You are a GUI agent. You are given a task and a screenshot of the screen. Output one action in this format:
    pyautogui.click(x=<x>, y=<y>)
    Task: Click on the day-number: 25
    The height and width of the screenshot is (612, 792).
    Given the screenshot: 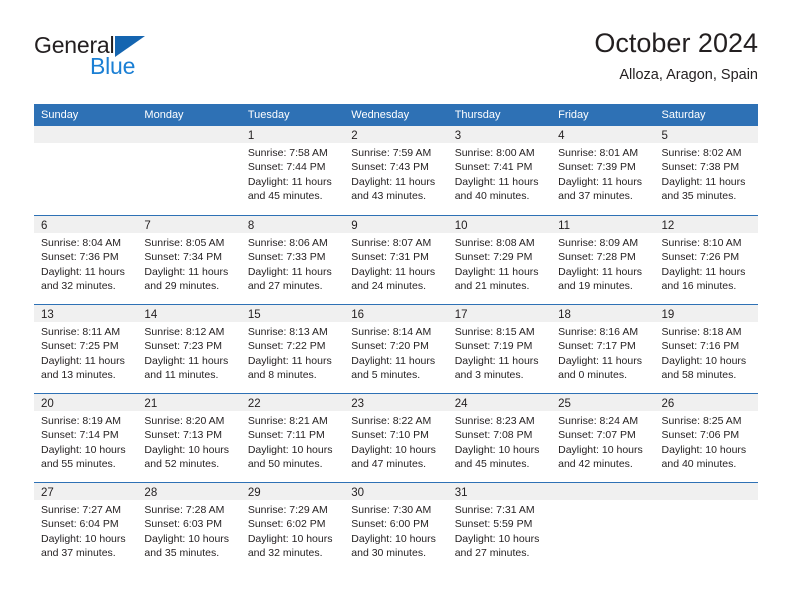 What is the action you would take?
    pyautogui.click(x=564, y=404)
    